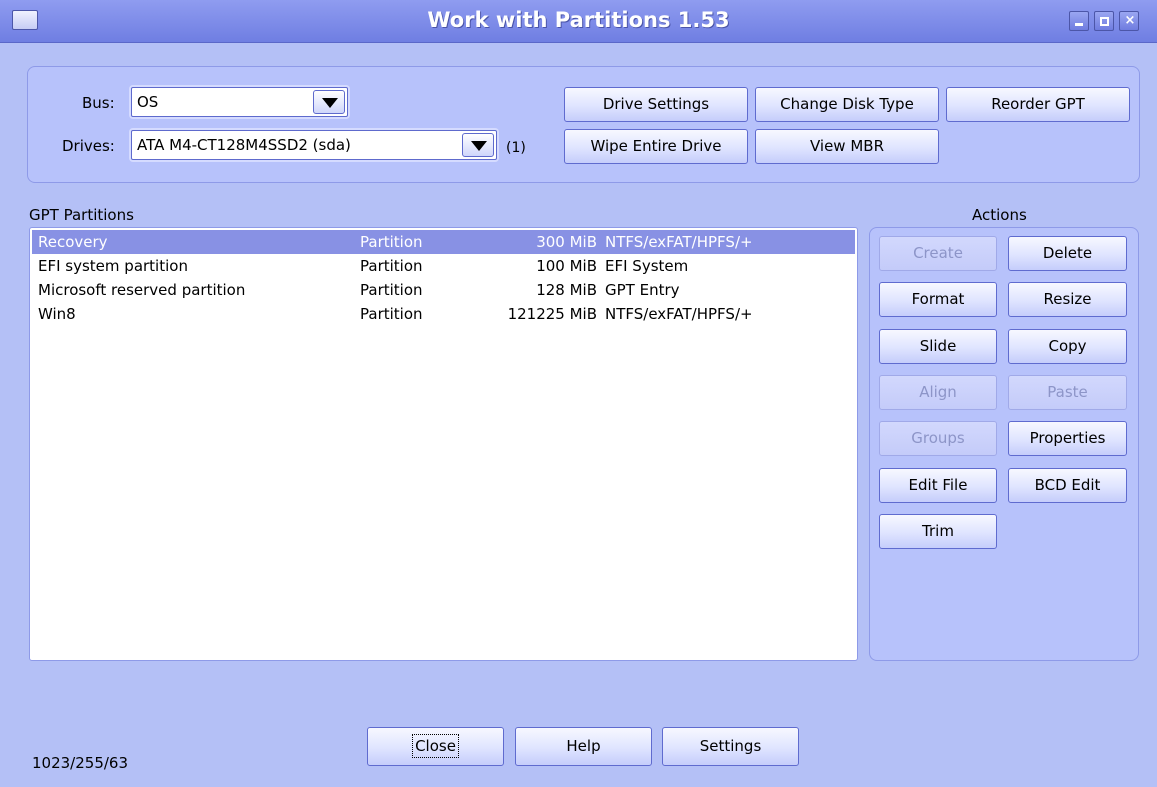 Image resolution: width=1157 pixels, height=787 pixels. I want to click on properties-button: Properties, so click(1067, 438).